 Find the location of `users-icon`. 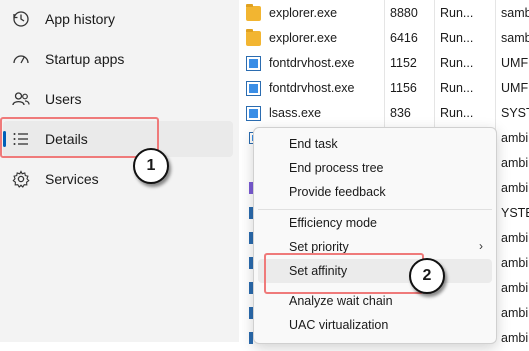

users-icon is located at coordinates (21, 99).